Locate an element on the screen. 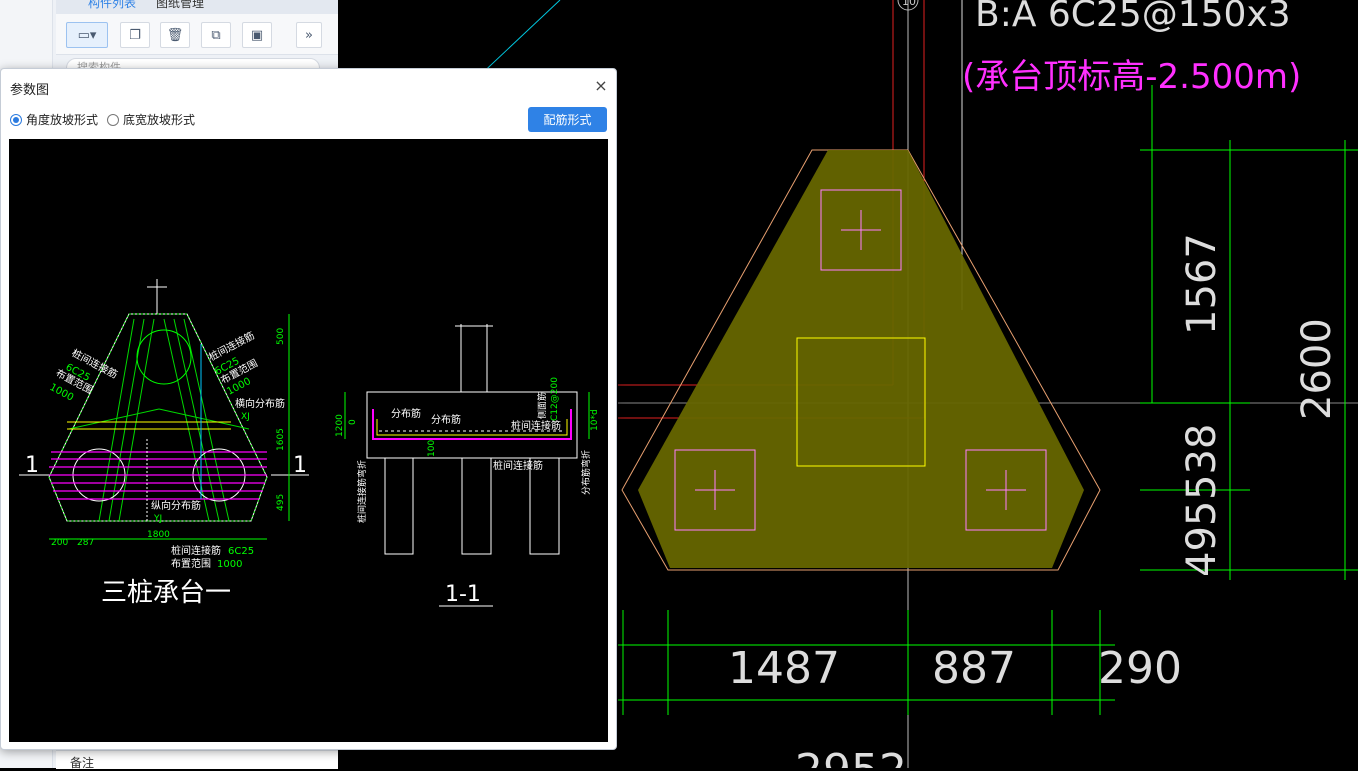 The width and height of the screenshot is (1358, 771). panel-tabs: 构件列表 图纸管理 is located at coordinates (197, 7).